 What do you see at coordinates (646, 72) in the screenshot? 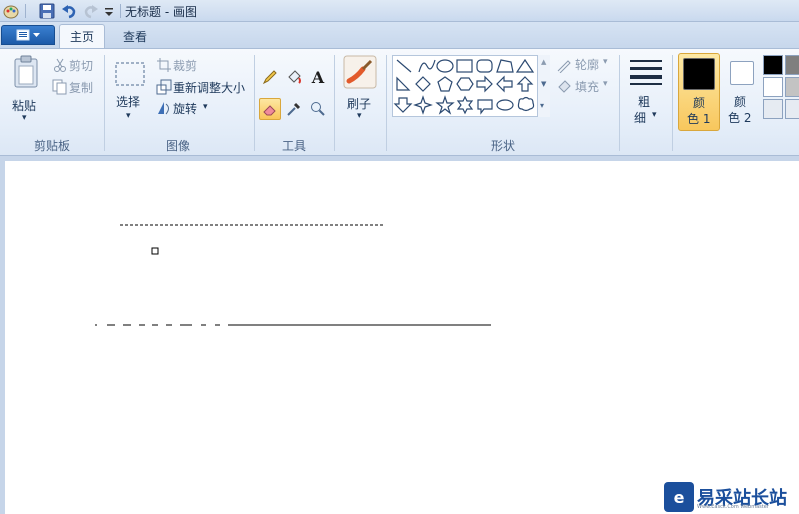
I see `line-width-icon` at bounding box center [646, 72].